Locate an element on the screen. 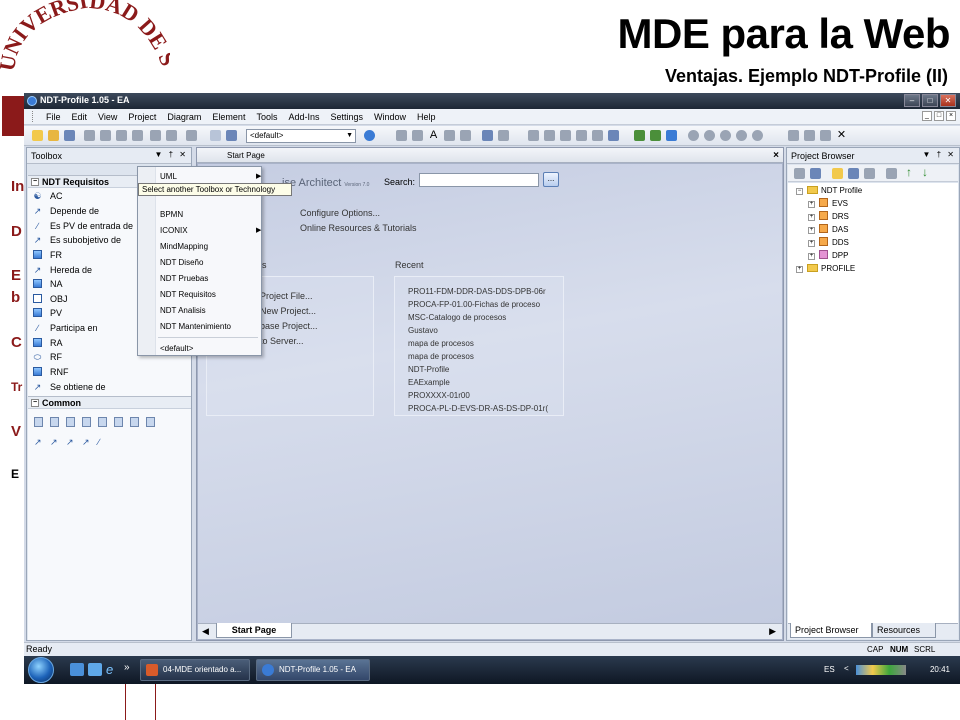 The width and height of the screenshot is (960, 720). import-icon is located at coordinates (869, 173).